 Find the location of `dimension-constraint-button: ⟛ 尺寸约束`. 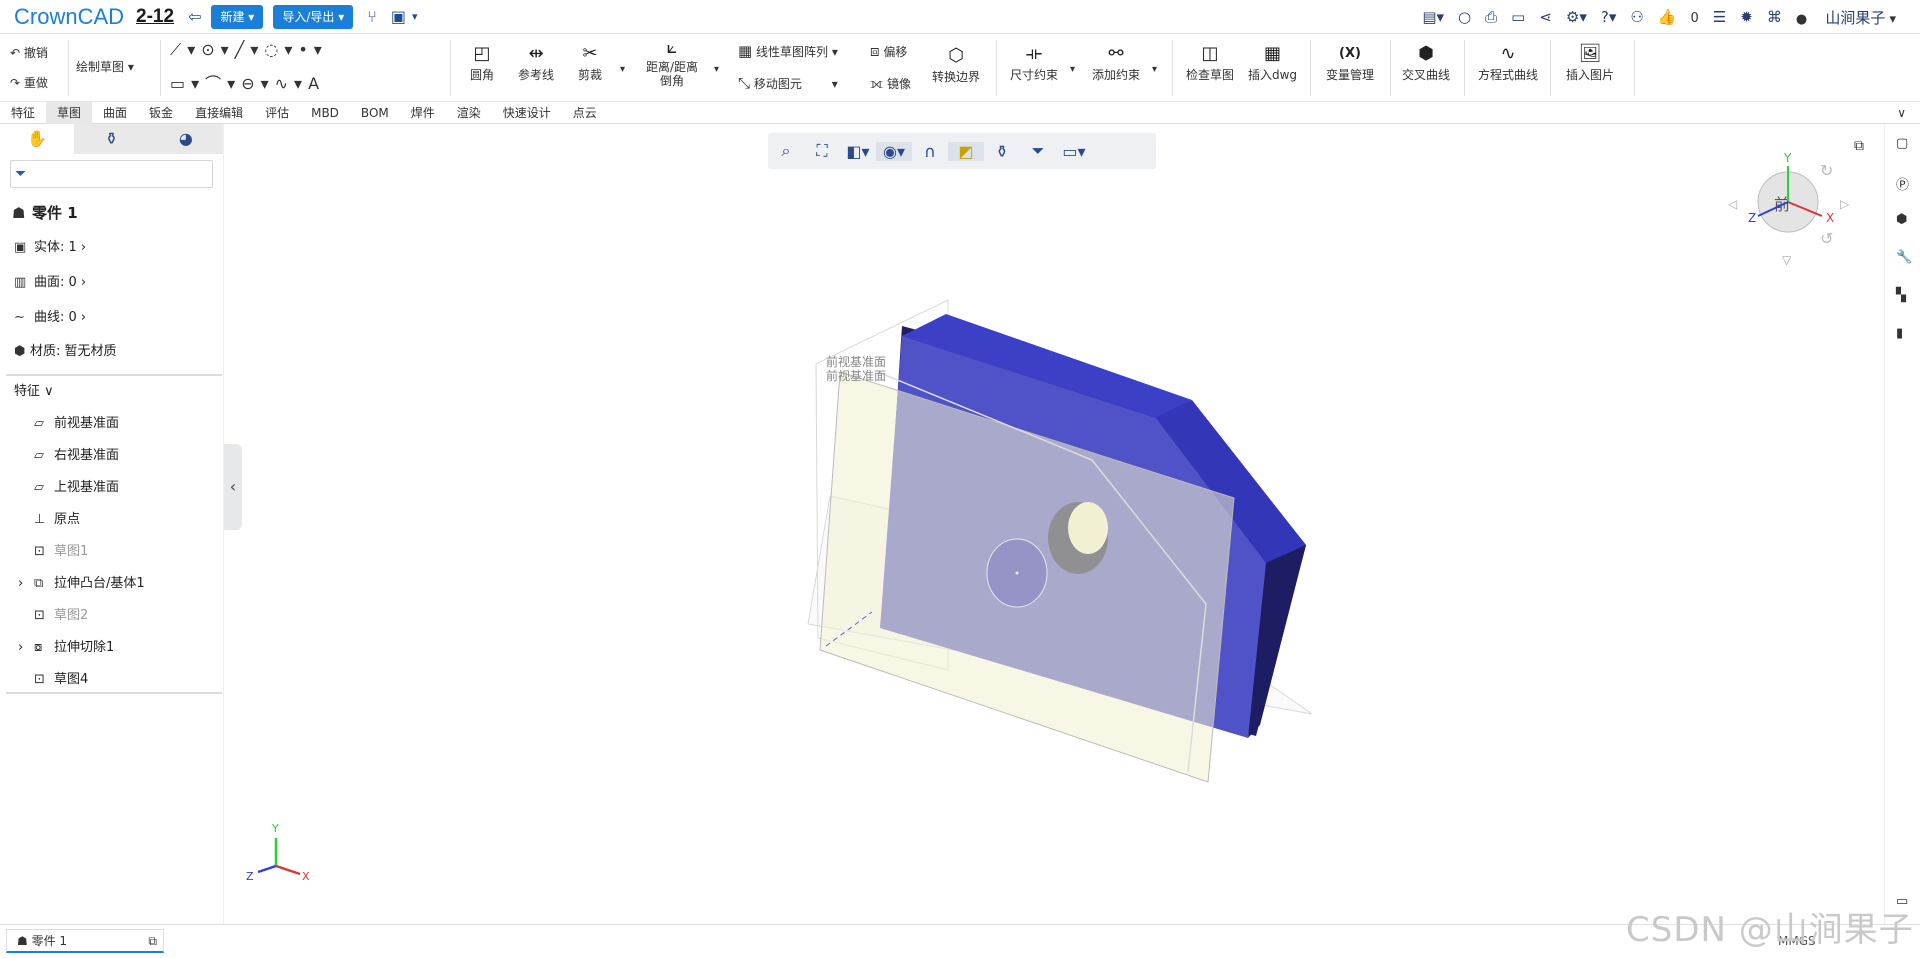

dimension-constraint-button: ⟛ 尺寸约束 is located at coordinates (1034, 62).